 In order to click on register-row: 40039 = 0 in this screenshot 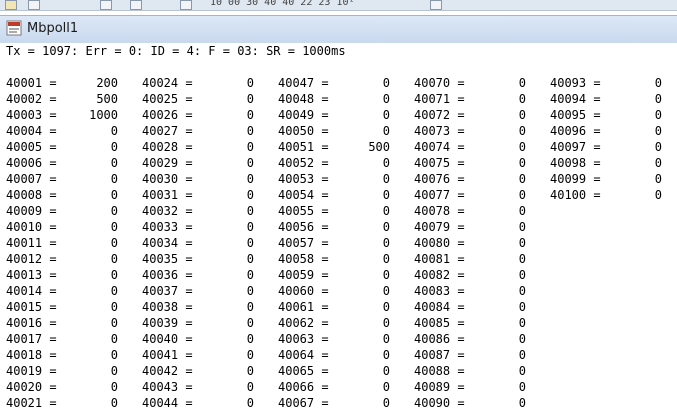, I will do `click(207, 323)`.